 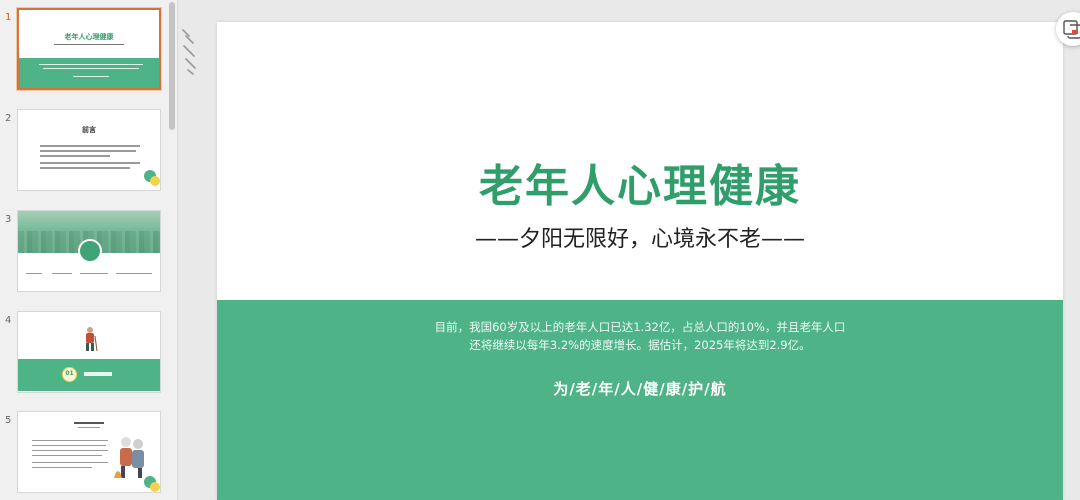 I want to click on thumbnail-number: 2, so click(x=8, y=118).